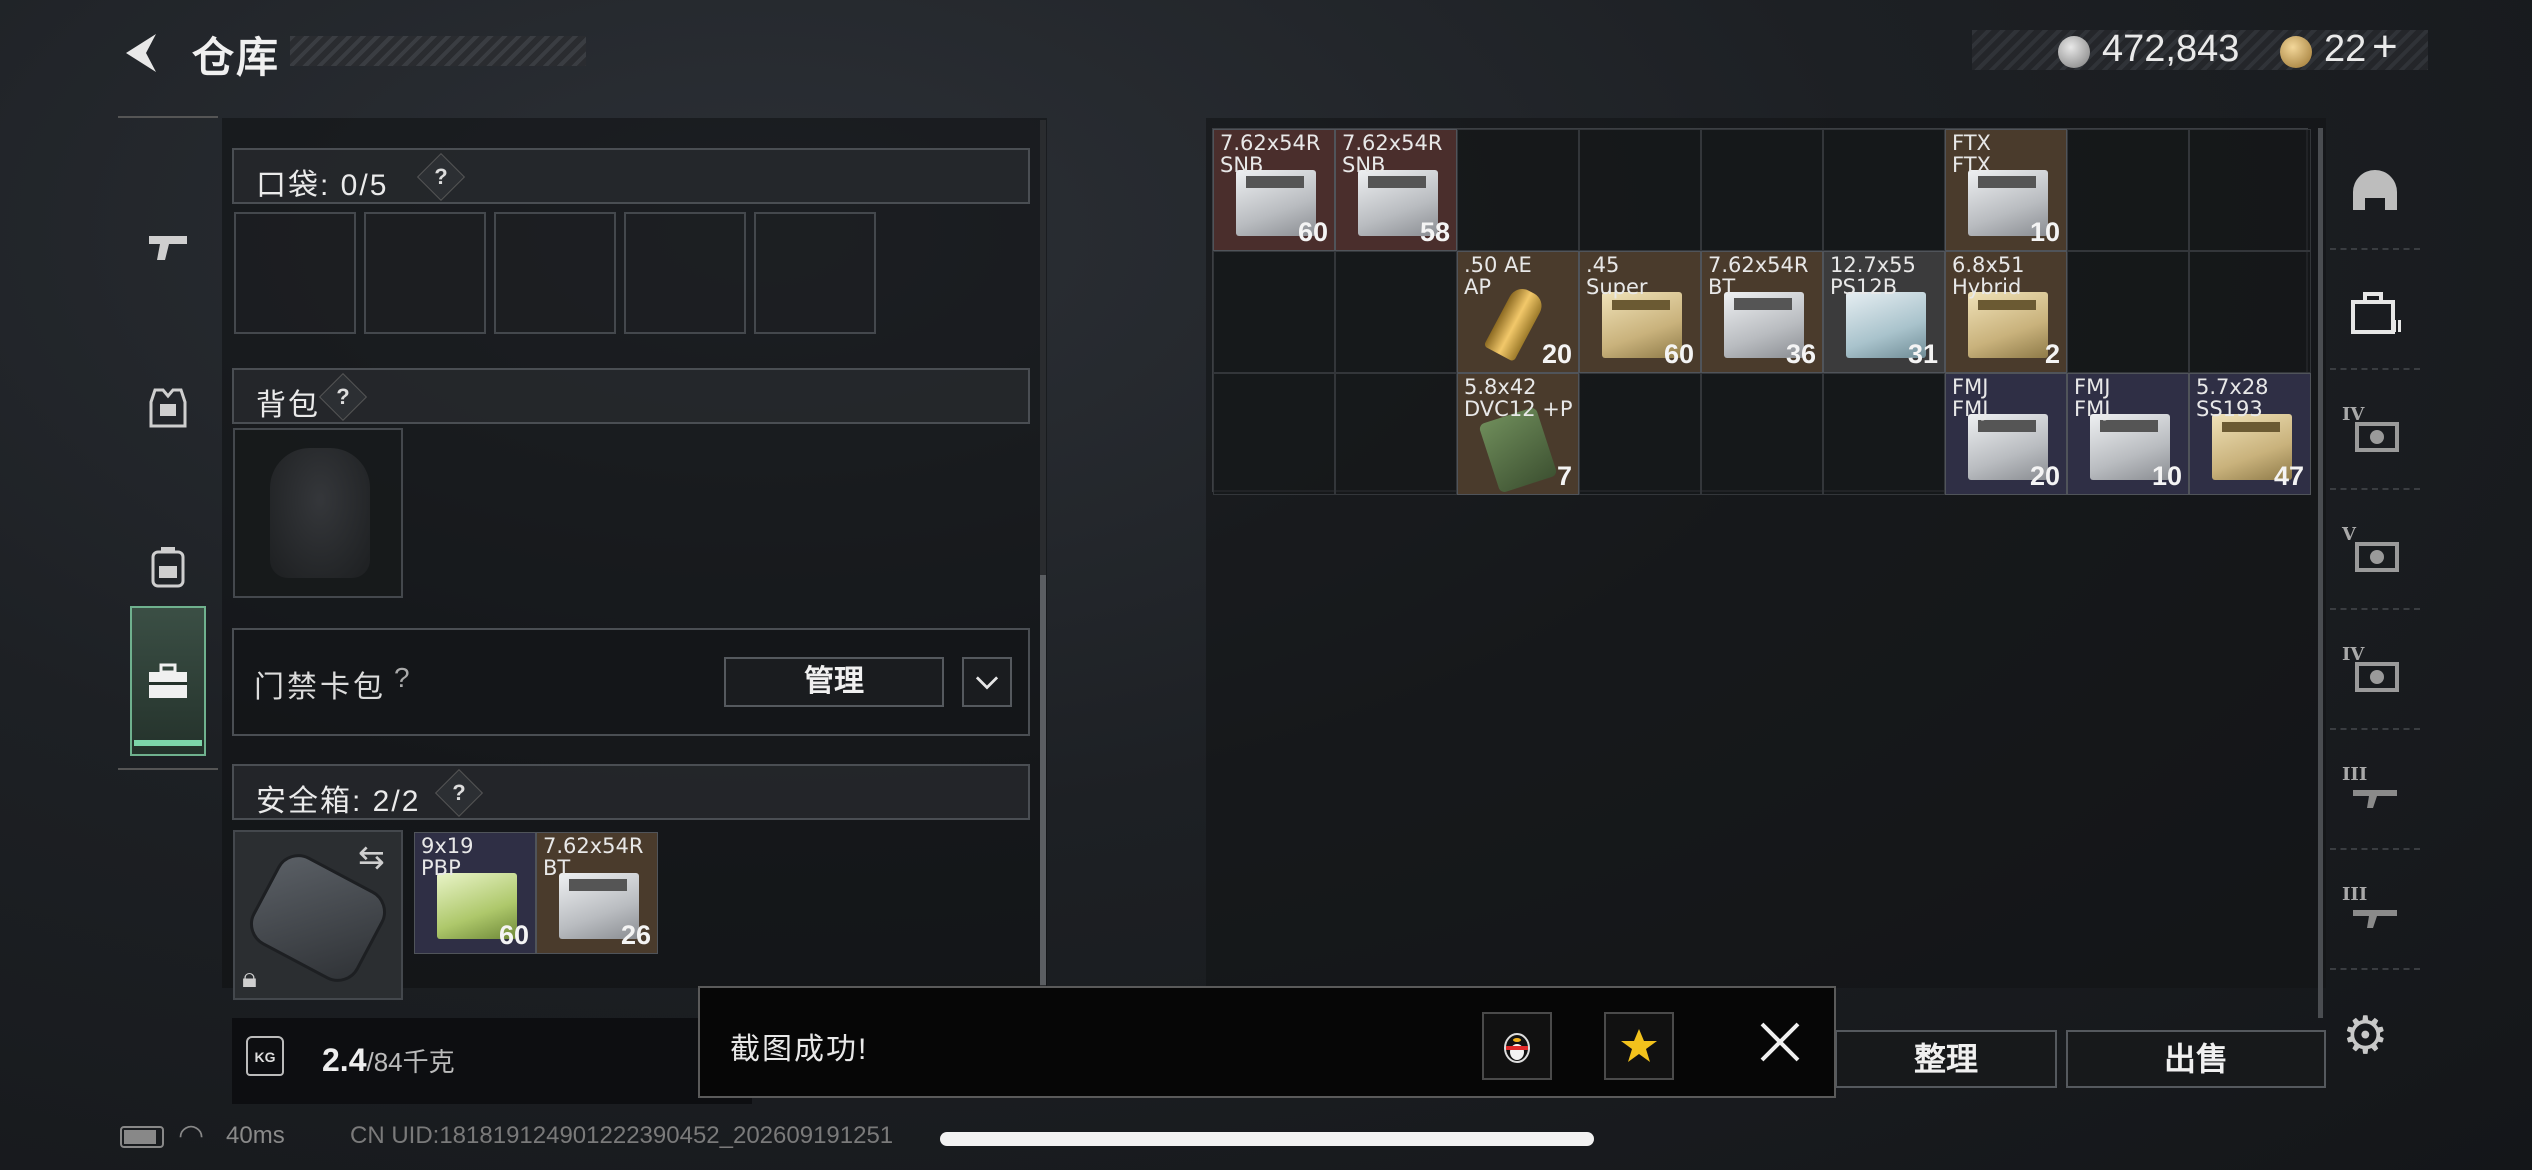 This screenshot has height=1170, width=2532. I want to click on stash-item: 6.8x51 Hybrid 2, so click(2006, 312).